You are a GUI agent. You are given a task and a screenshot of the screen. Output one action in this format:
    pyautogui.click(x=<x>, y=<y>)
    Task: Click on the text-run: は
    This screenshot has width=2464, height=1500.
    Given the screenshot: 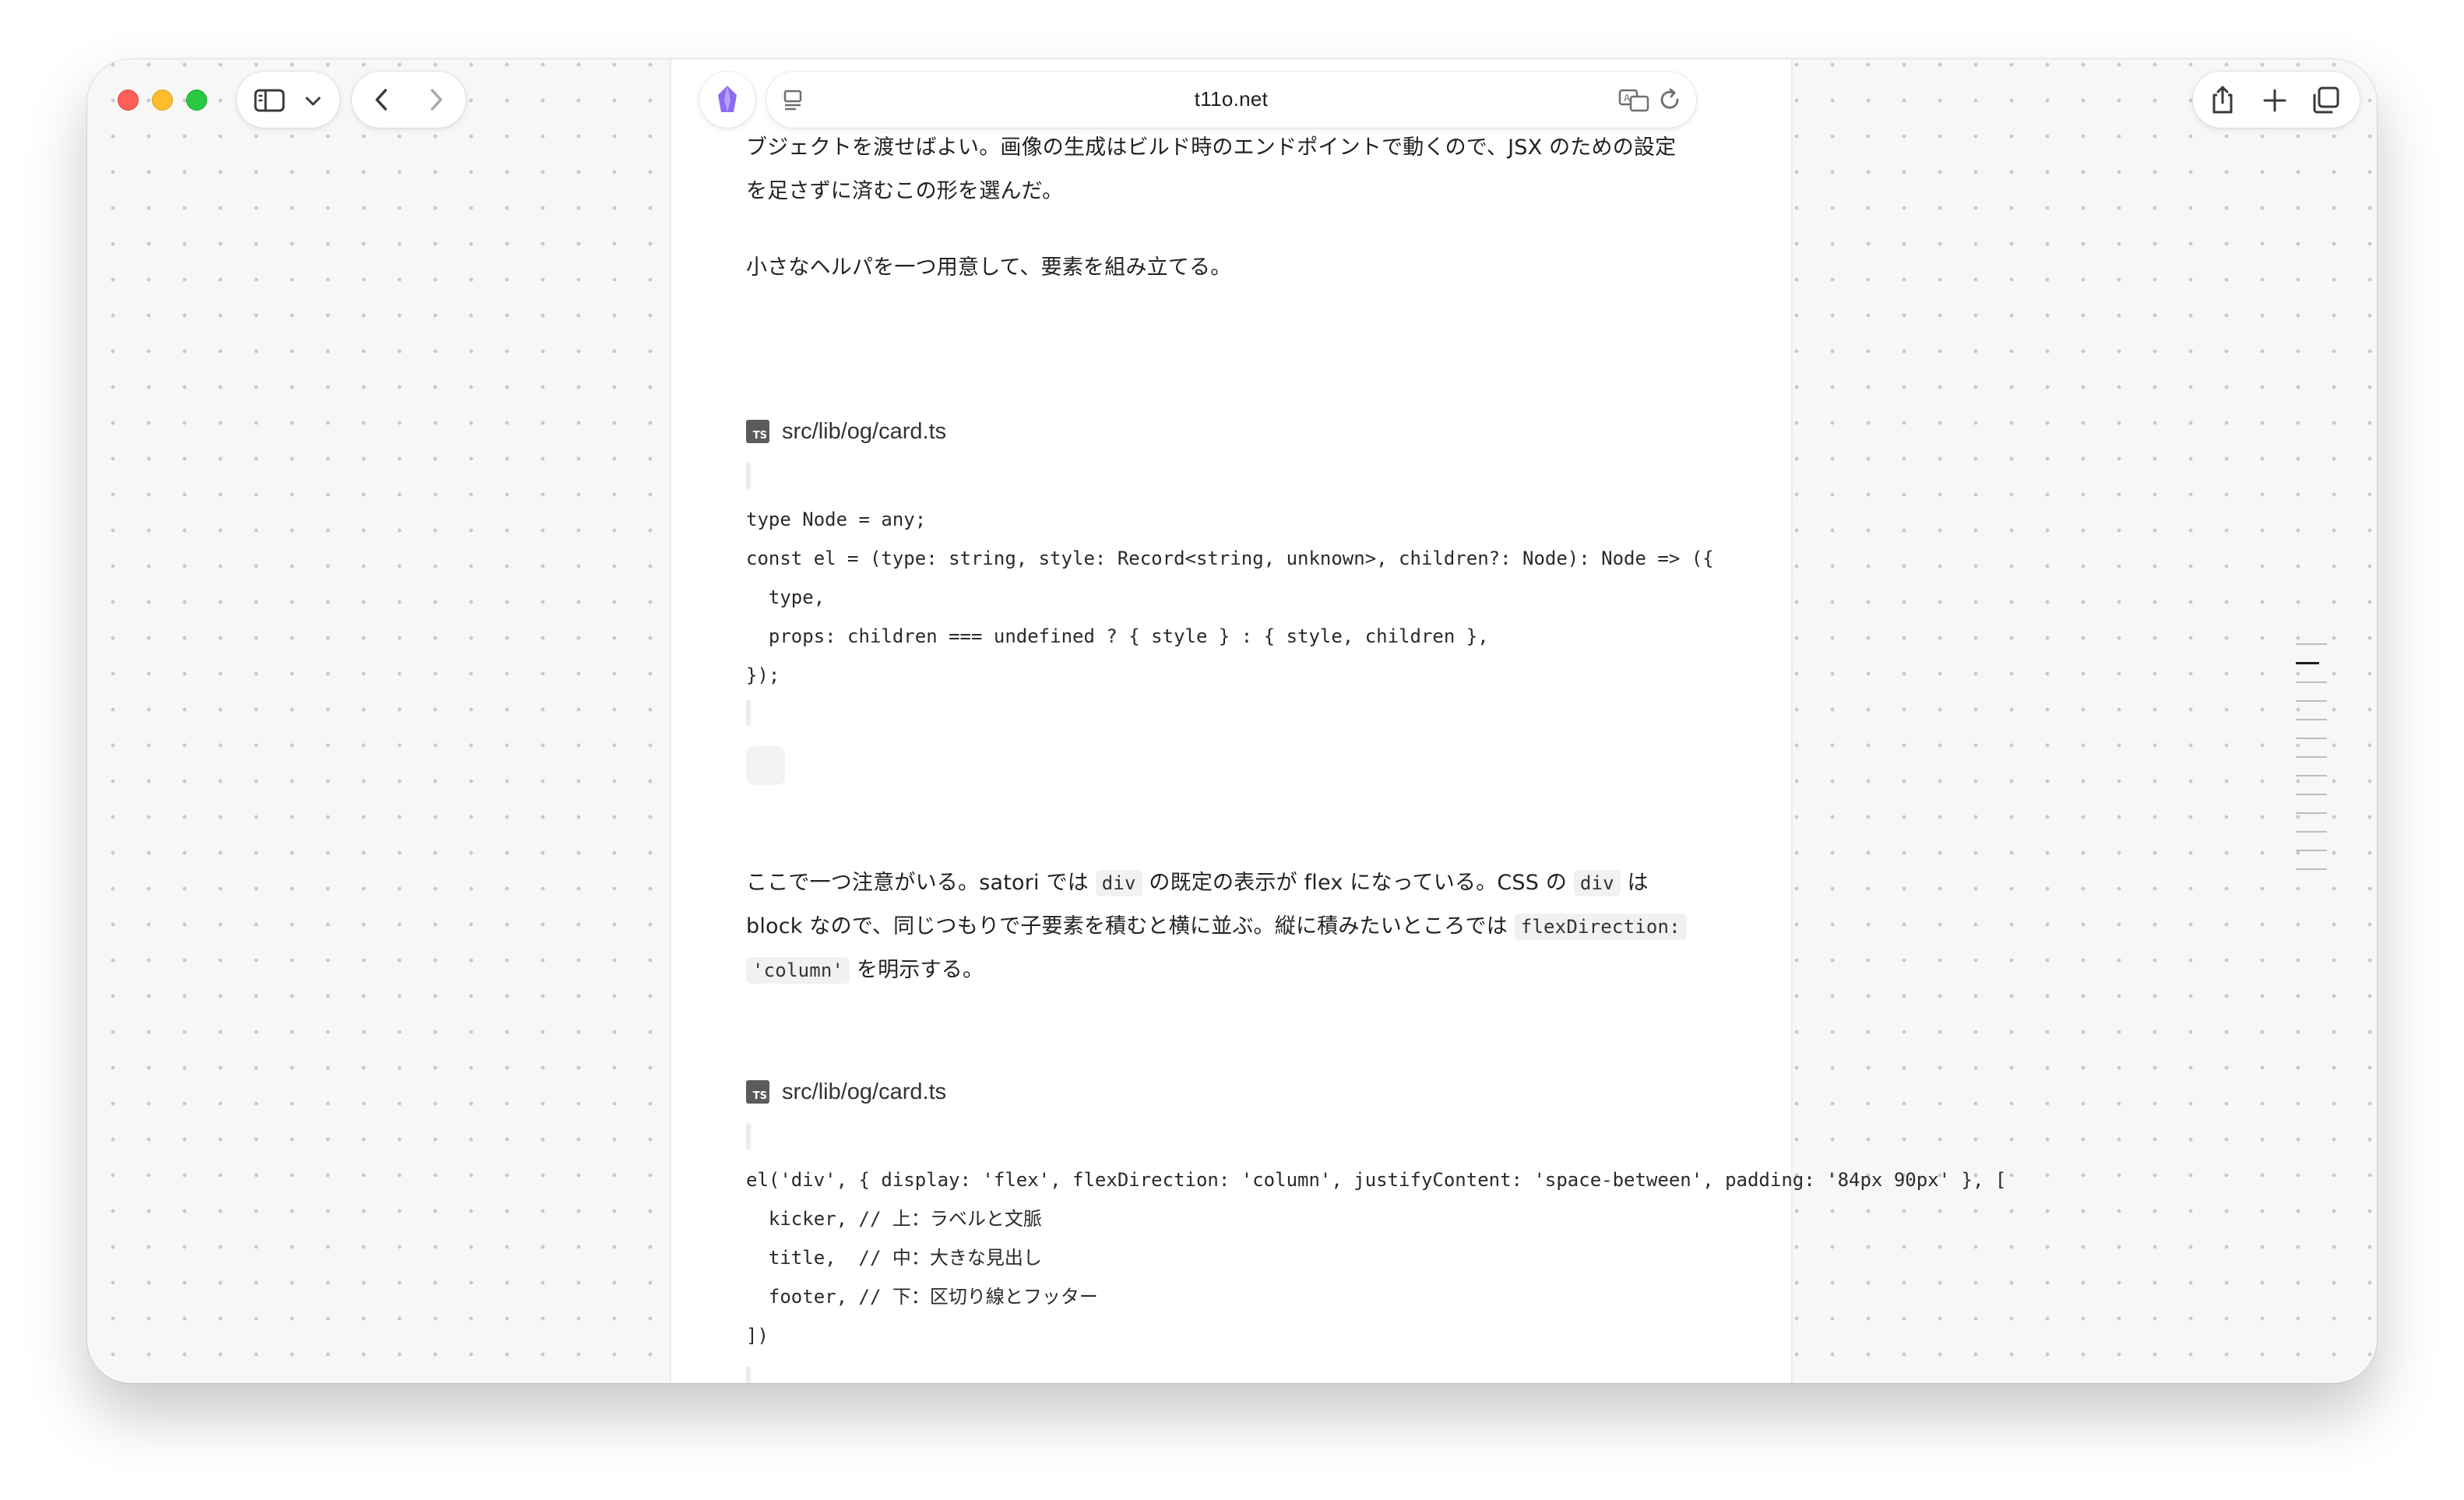 What is the action you would take?
    pyautogui.click(x=1634, y=883)
    